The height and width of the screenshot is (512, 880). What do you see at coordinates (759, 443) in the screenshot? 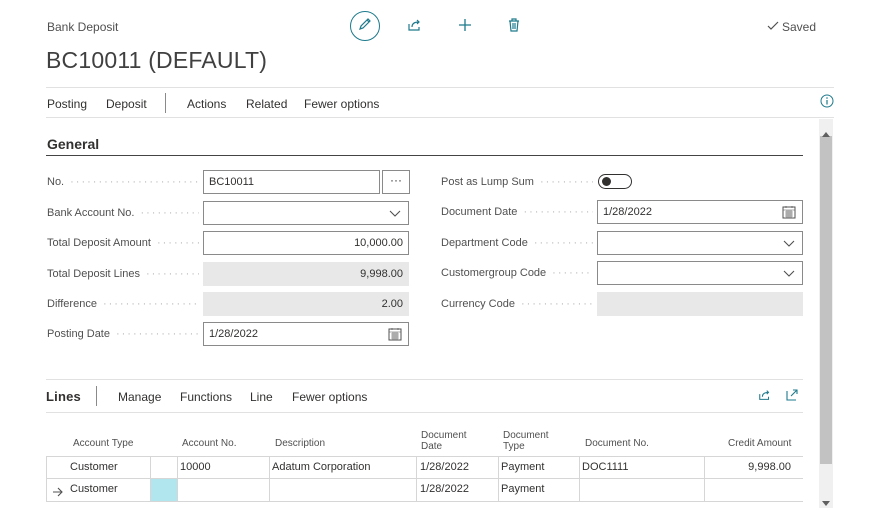
I see `col-credit-amount: Credit Amount` at bounding box center [759, 443].